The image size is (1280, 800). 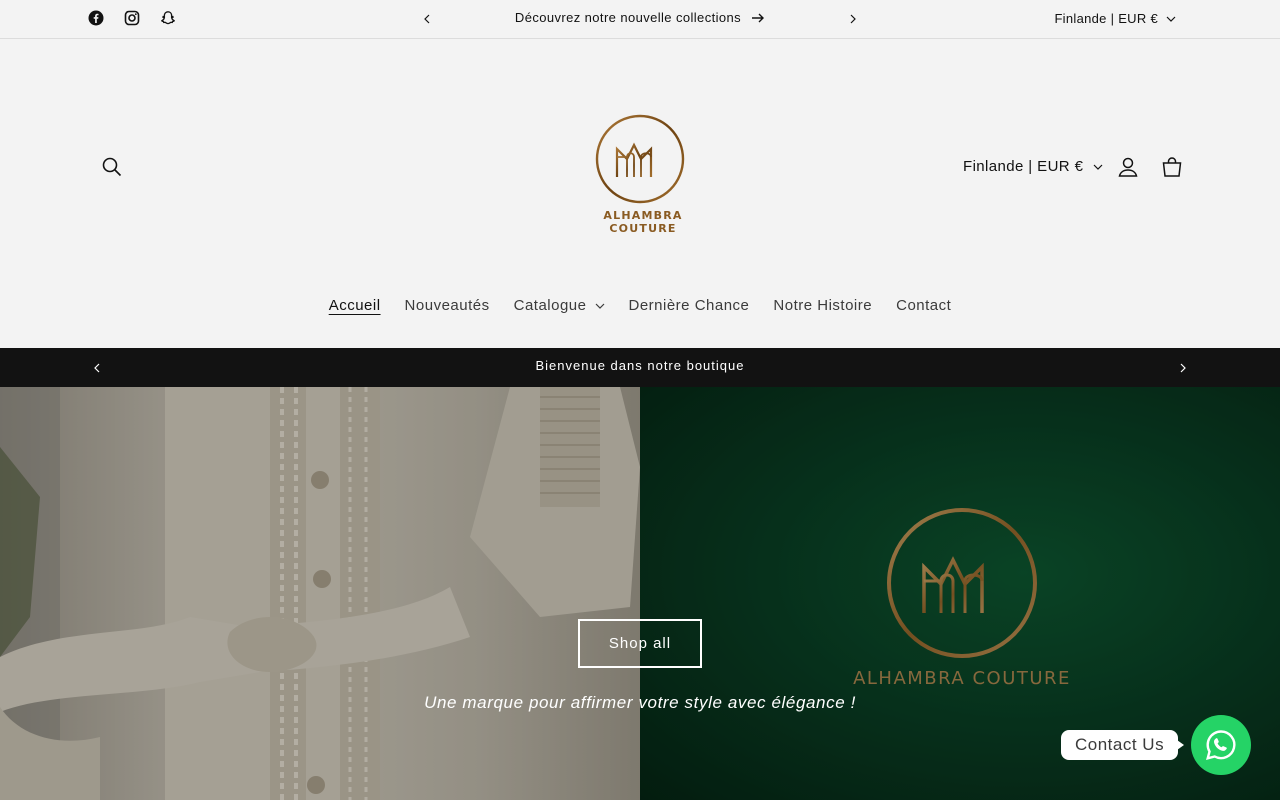 I want to click on nav-item-nouveautes: Nouveautés, so click(x=447, y=305).